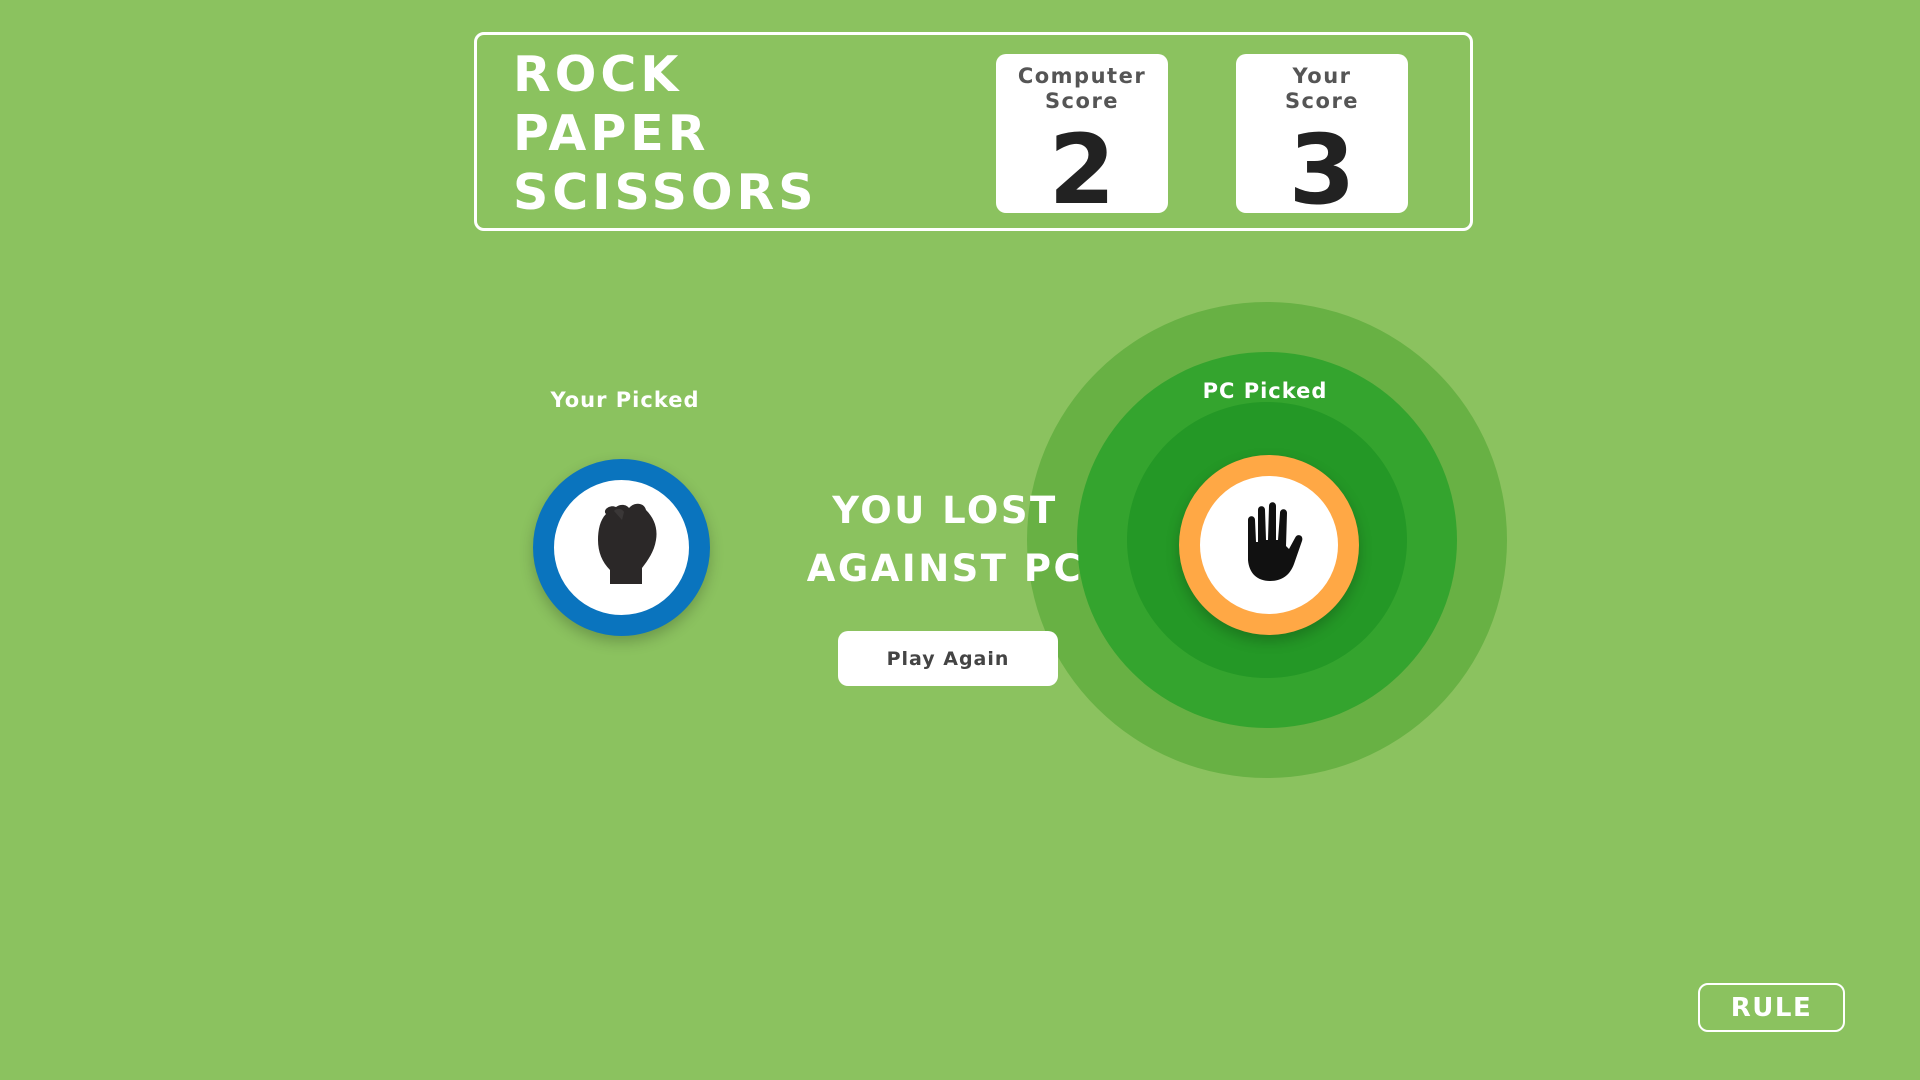 This screenshot has height=1080, width=1920. What do you see at coordinates (1265, 391) in the screenshot?
I see `pc-picked-label: PC Picked` at bounding box center [1265, 391].